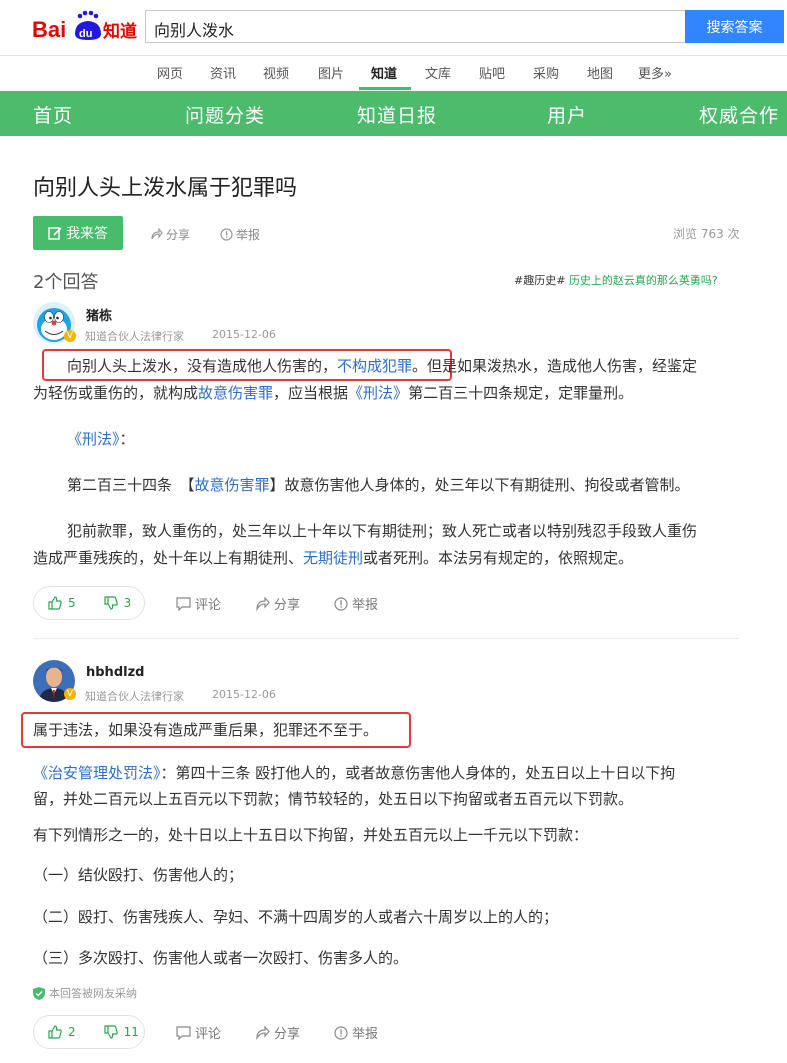  I want to click on answer-button: 我来答, so click(78, 233).